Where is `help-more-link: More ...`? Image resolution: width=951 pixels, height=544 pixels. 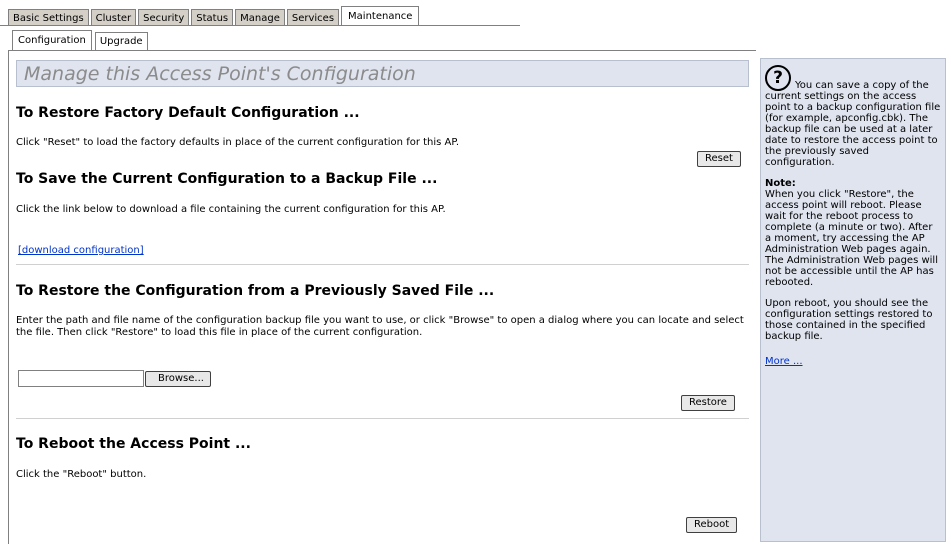 help-more-link: More ... is located at coordinates (784, 361).